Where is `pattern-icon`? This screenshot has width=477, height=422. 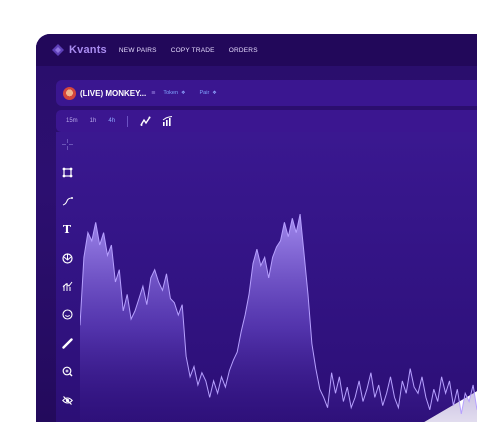 pattern-icon is located at coordinates (67, 258).